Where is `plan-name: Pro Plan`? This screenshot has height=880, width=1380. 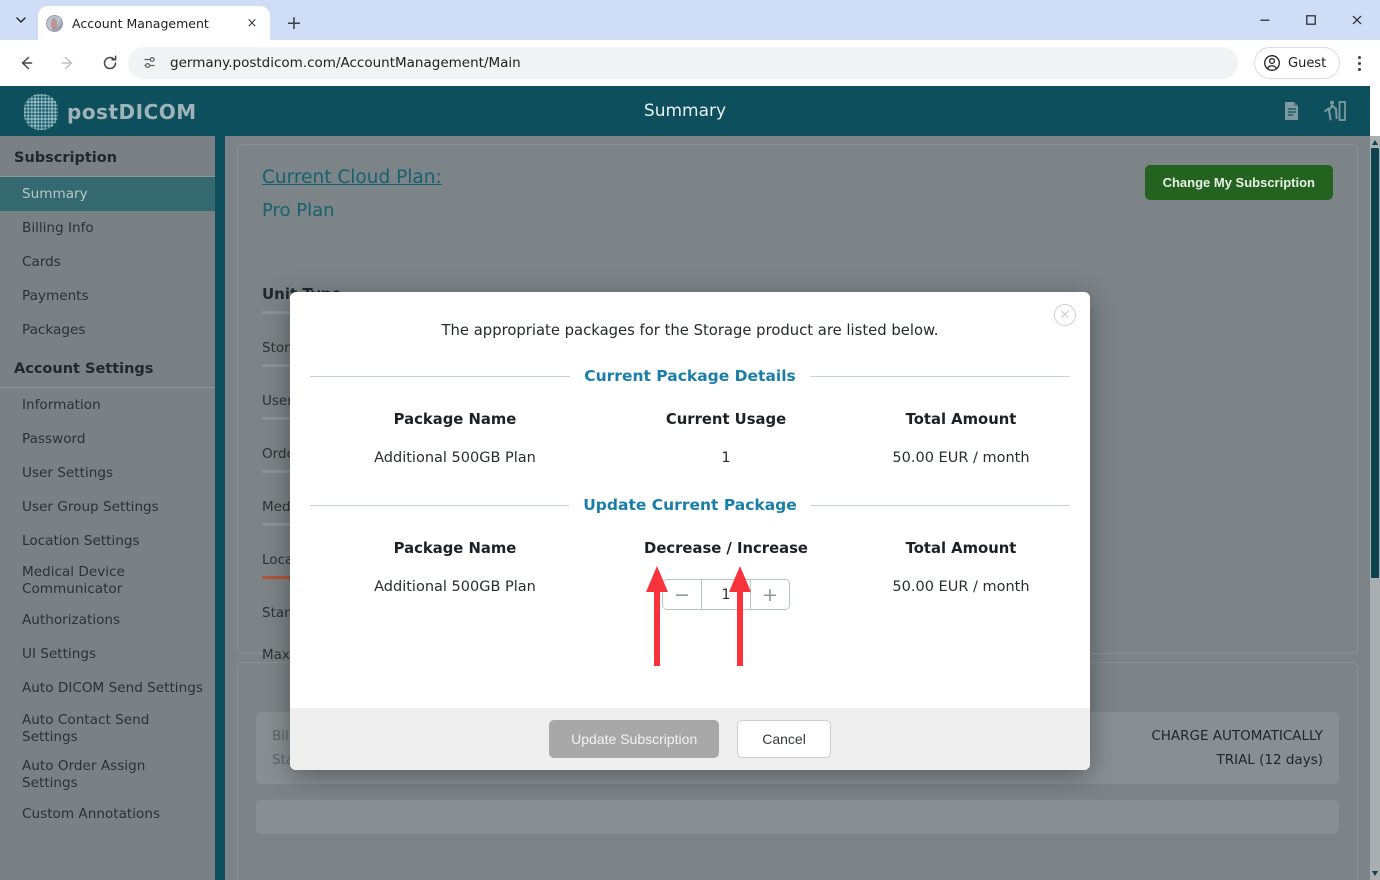
plan-name: Pro Plan is located at coordinates (298, 210).